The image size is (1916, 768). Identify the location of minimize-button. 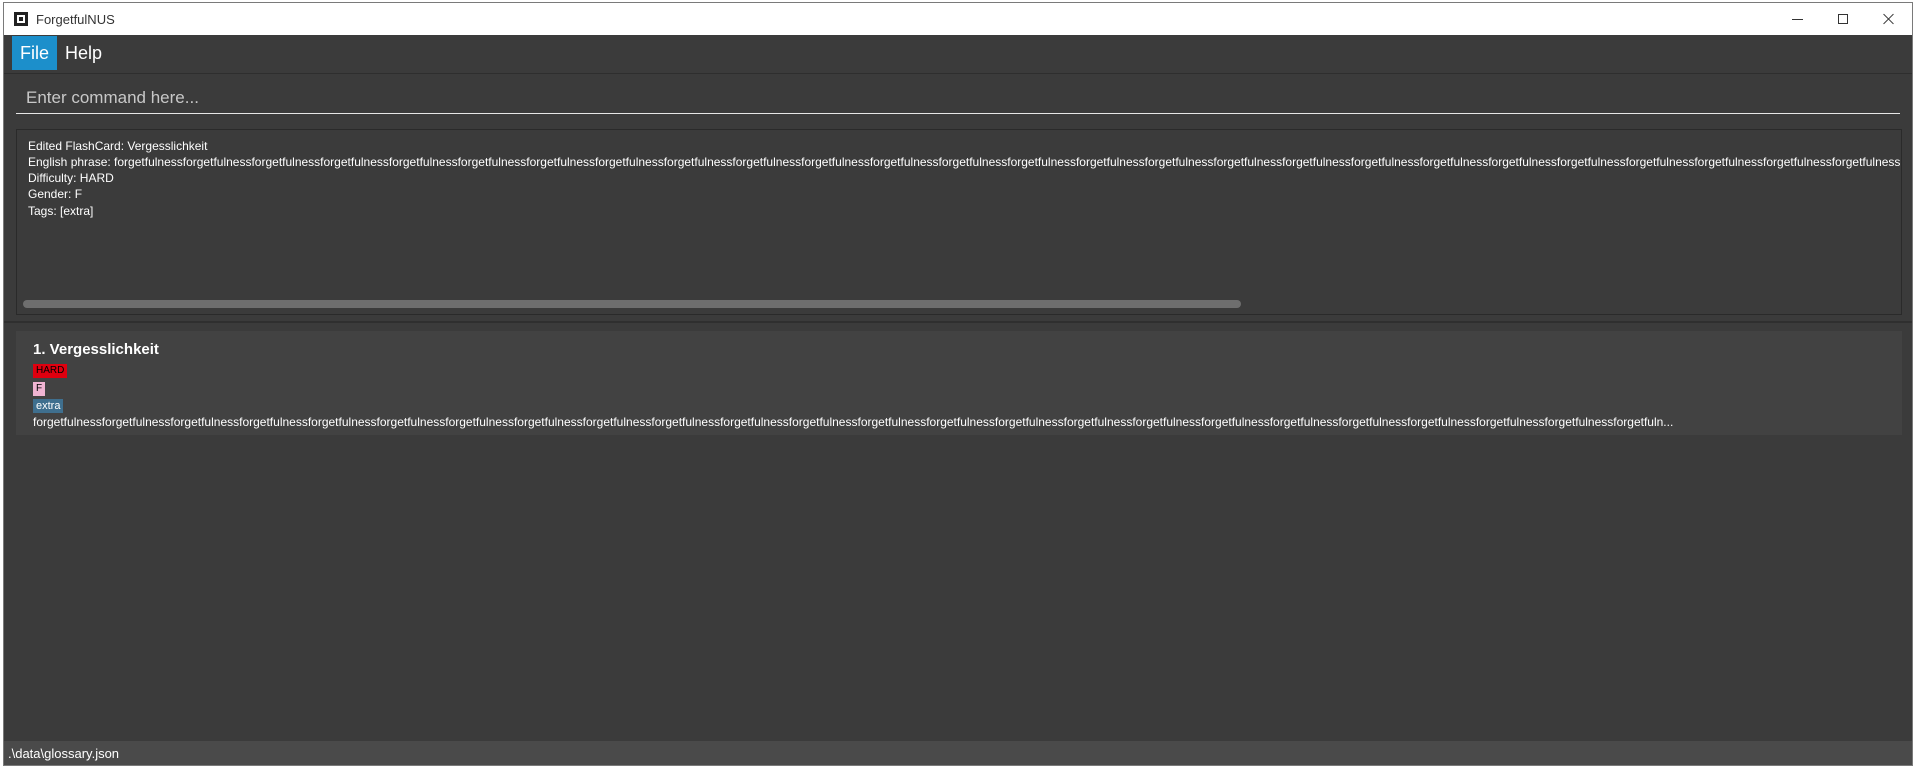
(1797, 19).